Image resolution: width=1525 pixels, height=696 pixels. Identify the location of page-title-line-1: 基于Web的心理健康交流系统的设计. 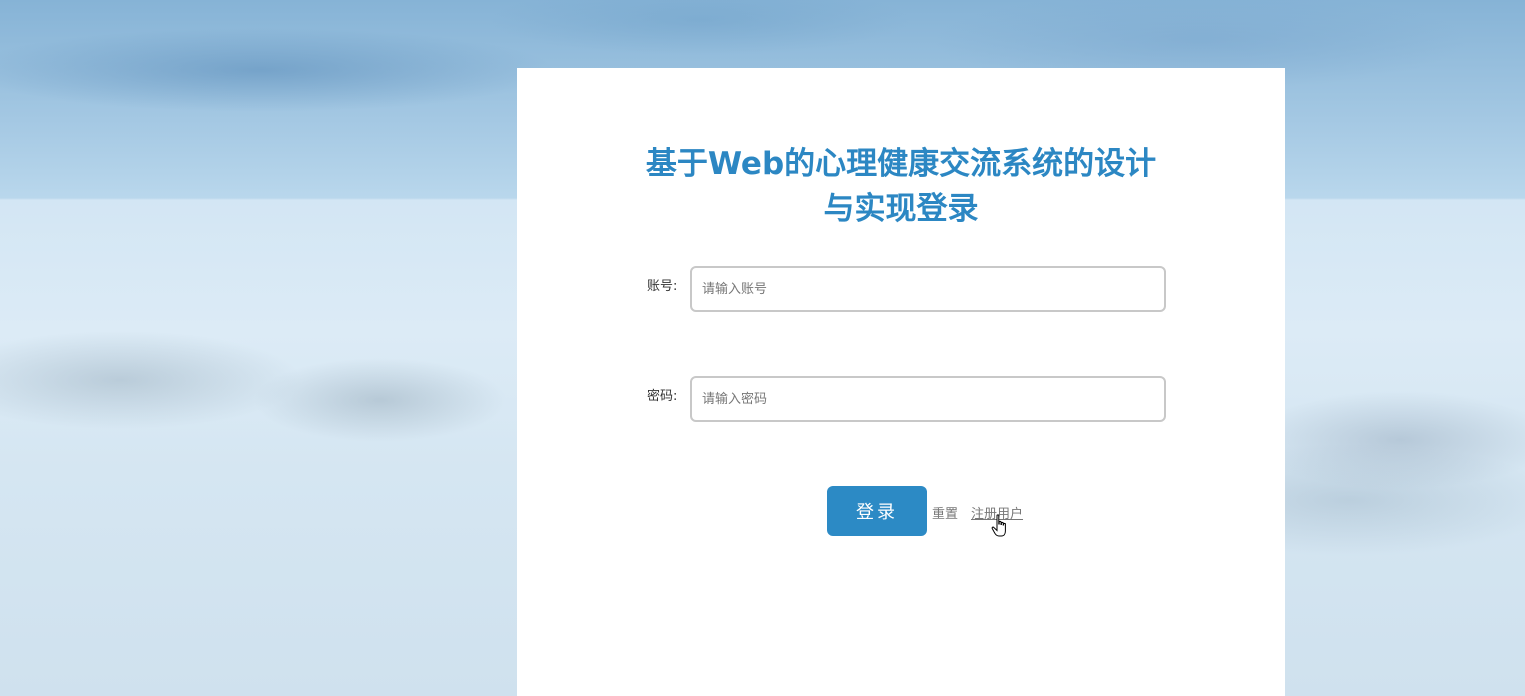
(901, 164).